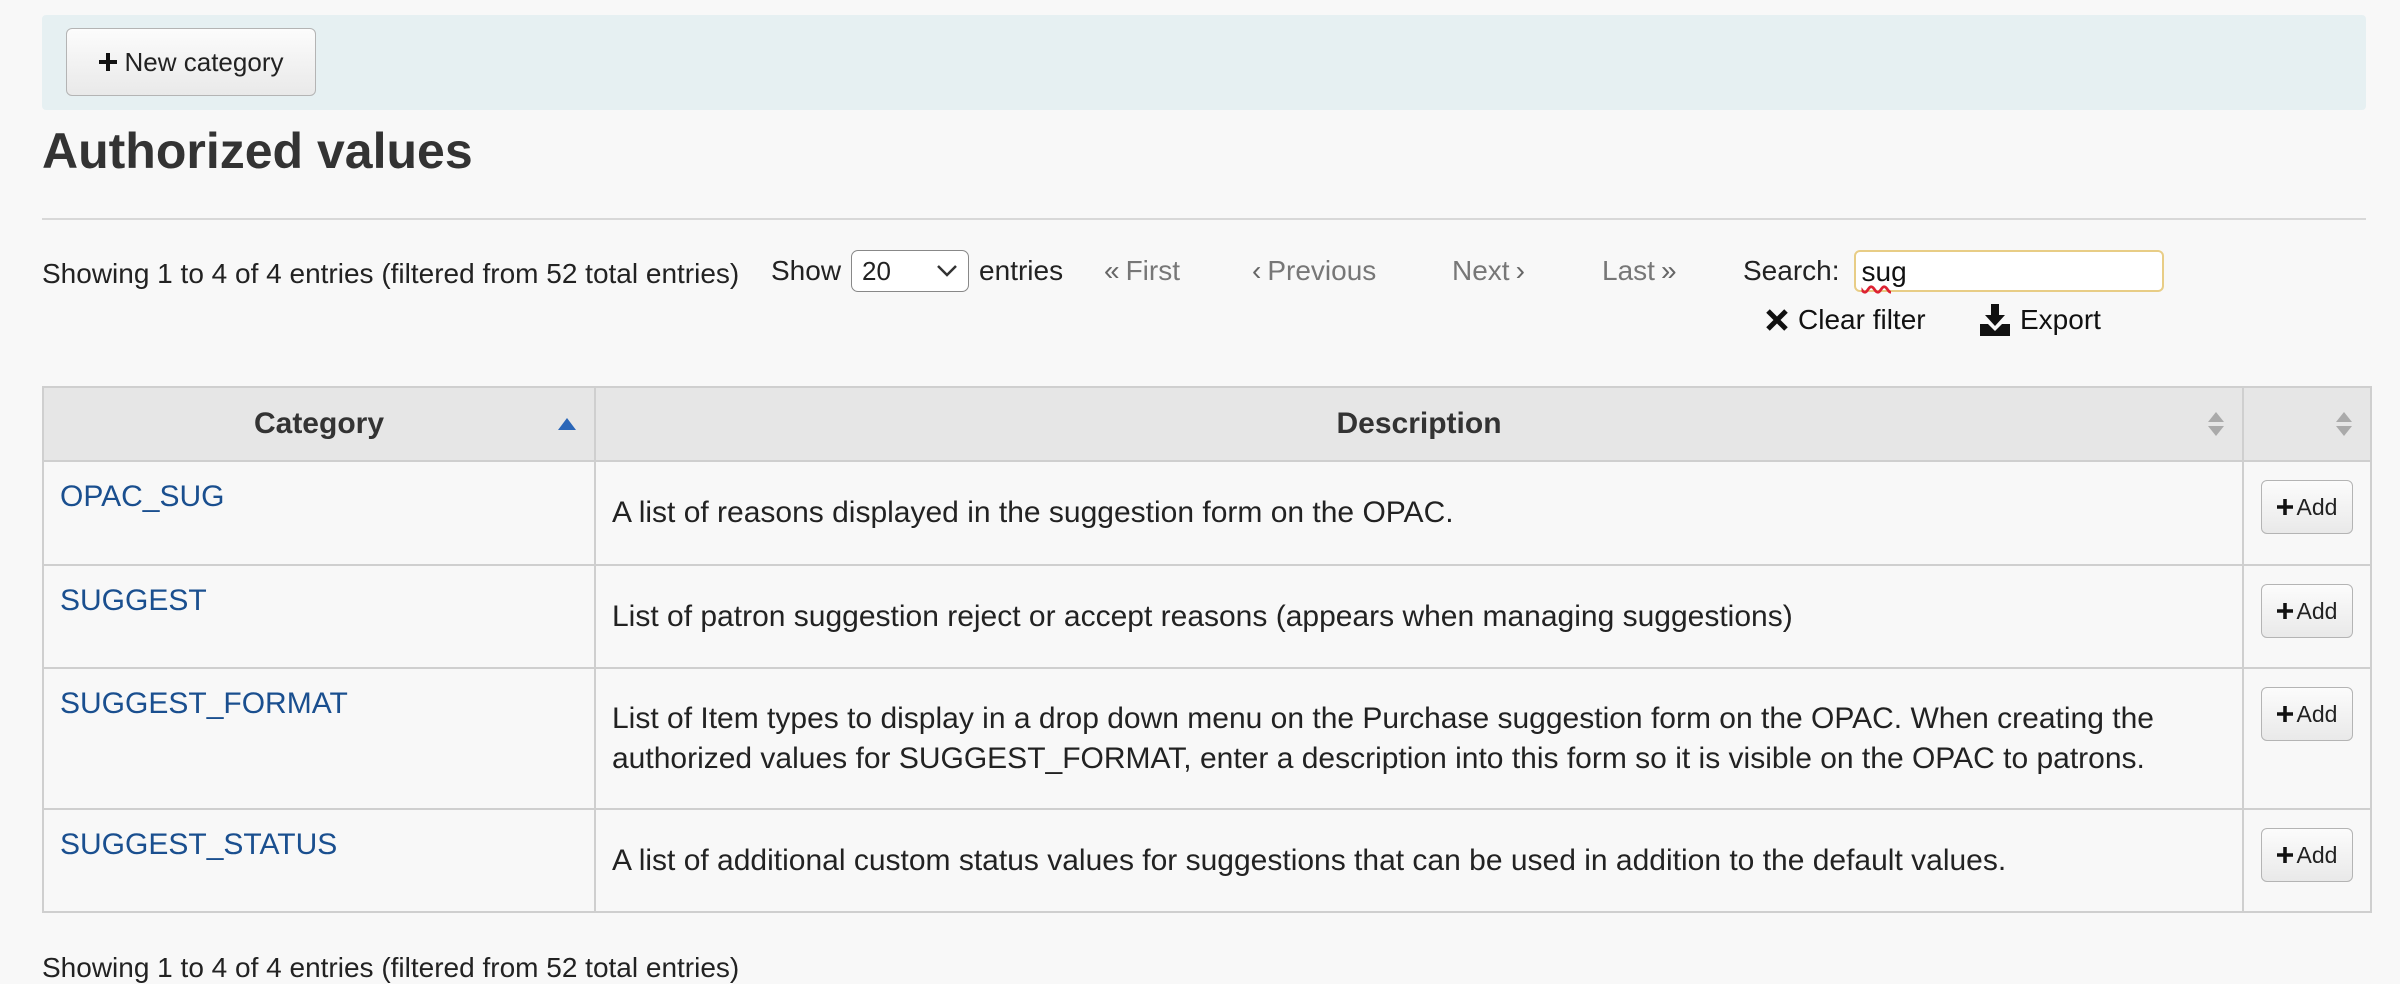 The image size is (2400, 984). I want to click on chevron-left-icon: ‹, so click(1257, 270).